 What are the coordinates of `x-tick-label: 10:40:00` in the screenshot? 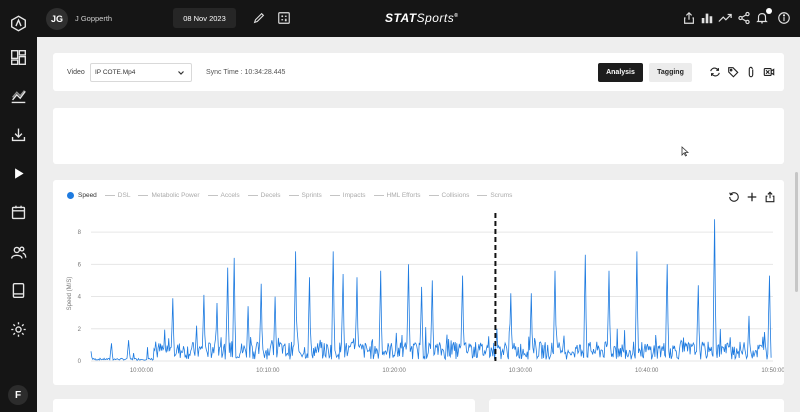 It's located at (647, 371).